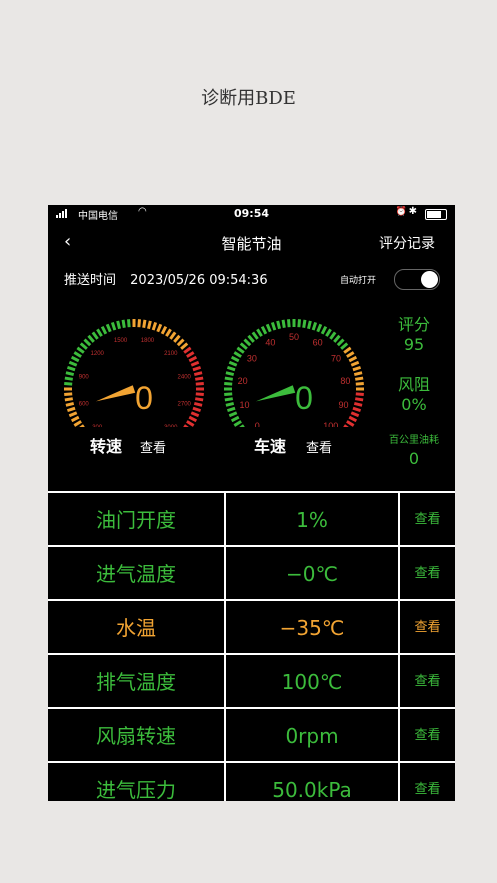 Image resolution: width=497 pixels, height=883 pixels. Describe the element at coordinates (257, 424) in the screenshot. I see `gauge-tick-label: 0` at that location.